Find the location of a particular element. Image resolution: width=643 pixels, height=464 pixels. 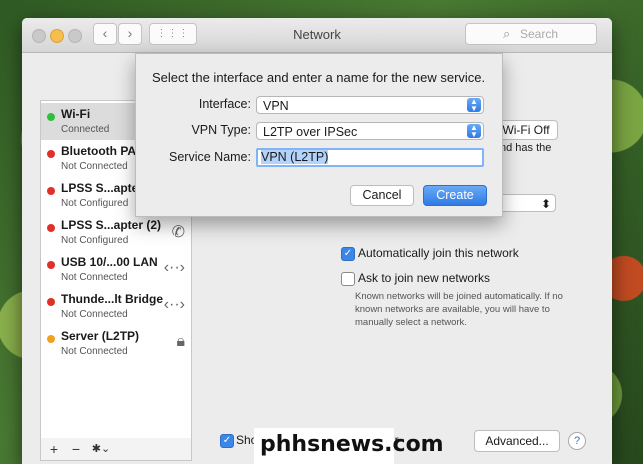

service-name: LPSS S...apter is located at coordinates (102, 188).